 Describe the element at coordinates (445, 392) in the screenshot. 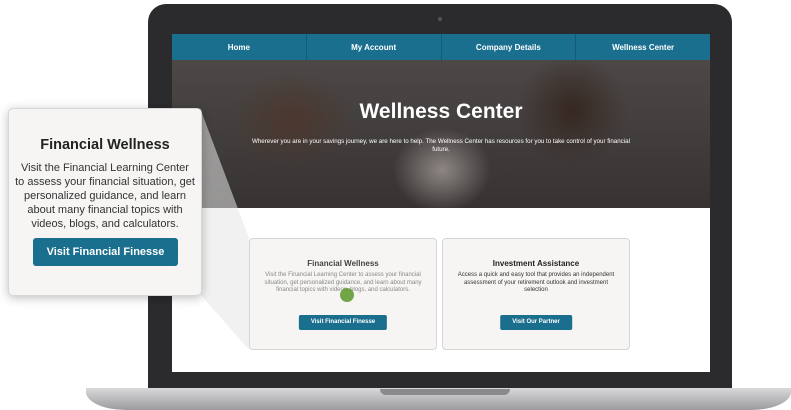

I see `laptop-notch` at that location.